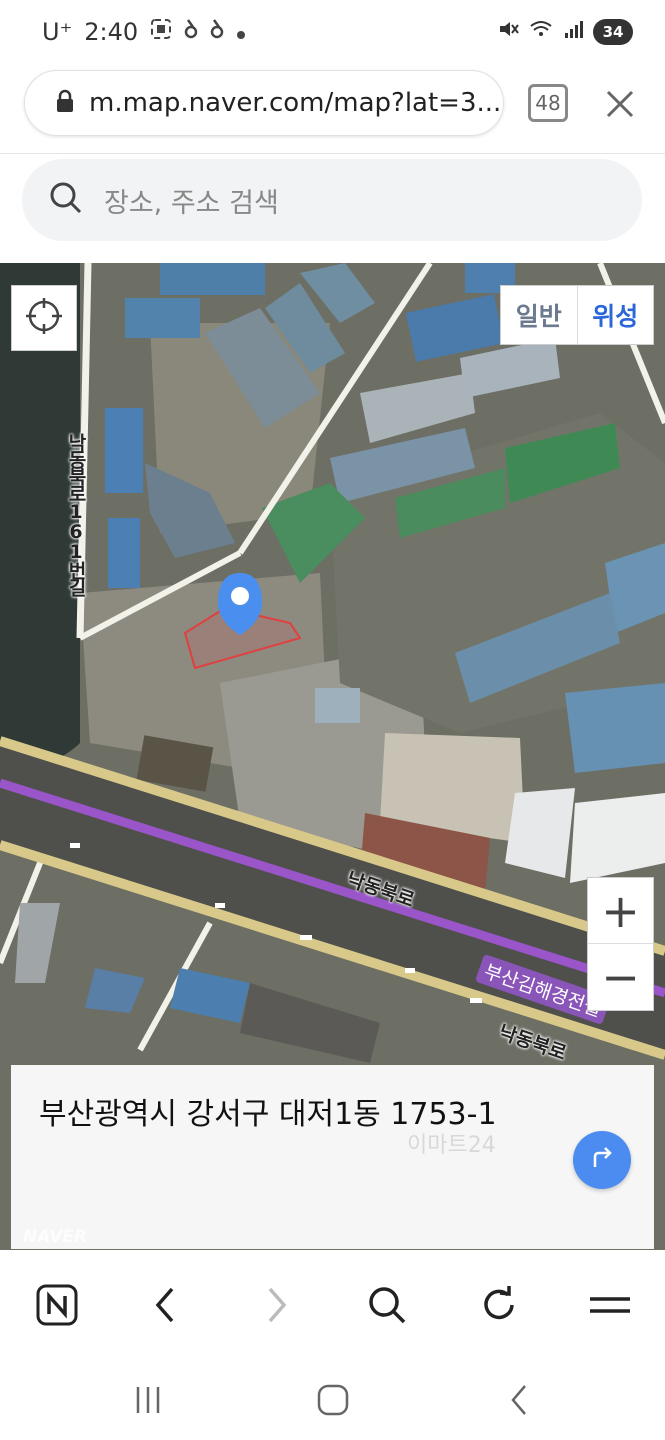 The height and width of the screenshot is (1440, 665). What do you see at coordinates (573, 31) in the screenshot?
I see `signal-icon` at bounding box center [573, 31].